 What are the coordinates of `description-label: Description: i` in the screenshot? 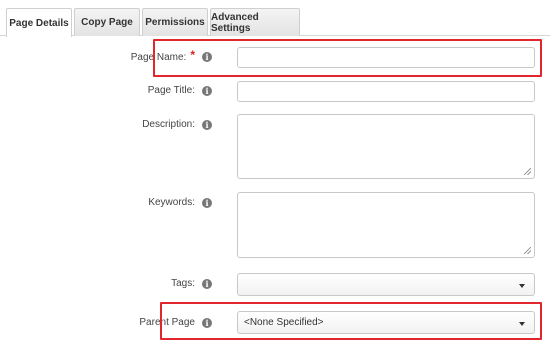 It's located at (177, 124).